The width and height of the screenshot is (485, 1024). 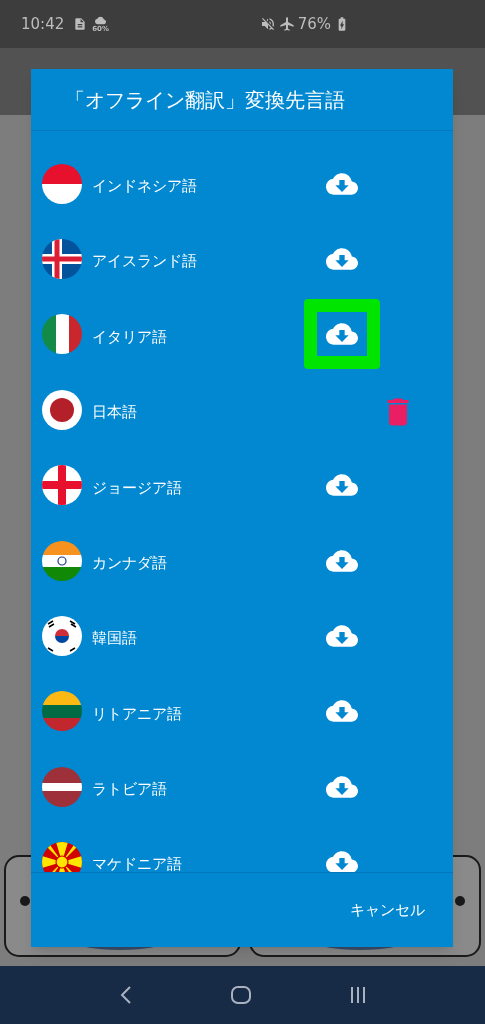 What do you see at coordinates (145, 186) in the screenshot?
I see `language-name: インドネシア語` at bounding box center [145, 186].